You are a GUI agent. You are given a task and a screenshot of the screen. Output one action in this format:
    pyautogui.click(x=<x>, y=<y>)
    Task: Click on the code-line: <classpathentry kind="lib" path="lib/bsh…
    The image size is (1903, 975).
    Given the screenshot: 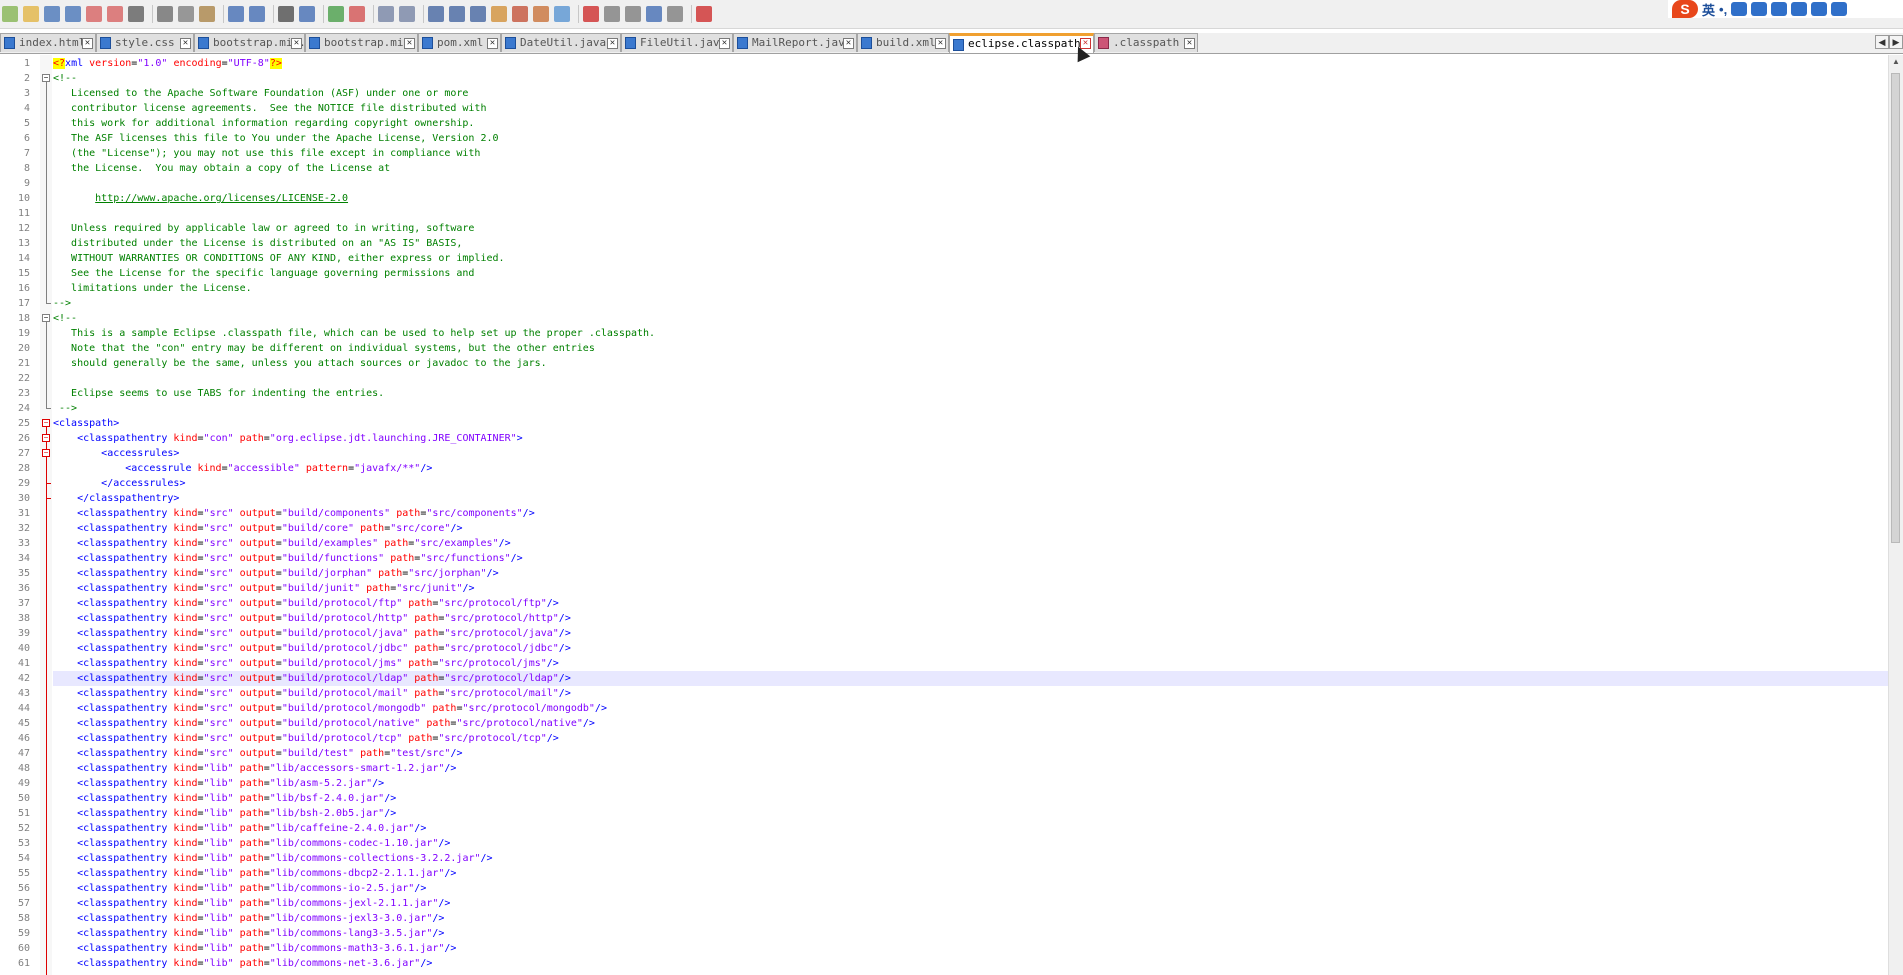 What is the action you would take?
    pyautogui.click(x=224, y=813)
    